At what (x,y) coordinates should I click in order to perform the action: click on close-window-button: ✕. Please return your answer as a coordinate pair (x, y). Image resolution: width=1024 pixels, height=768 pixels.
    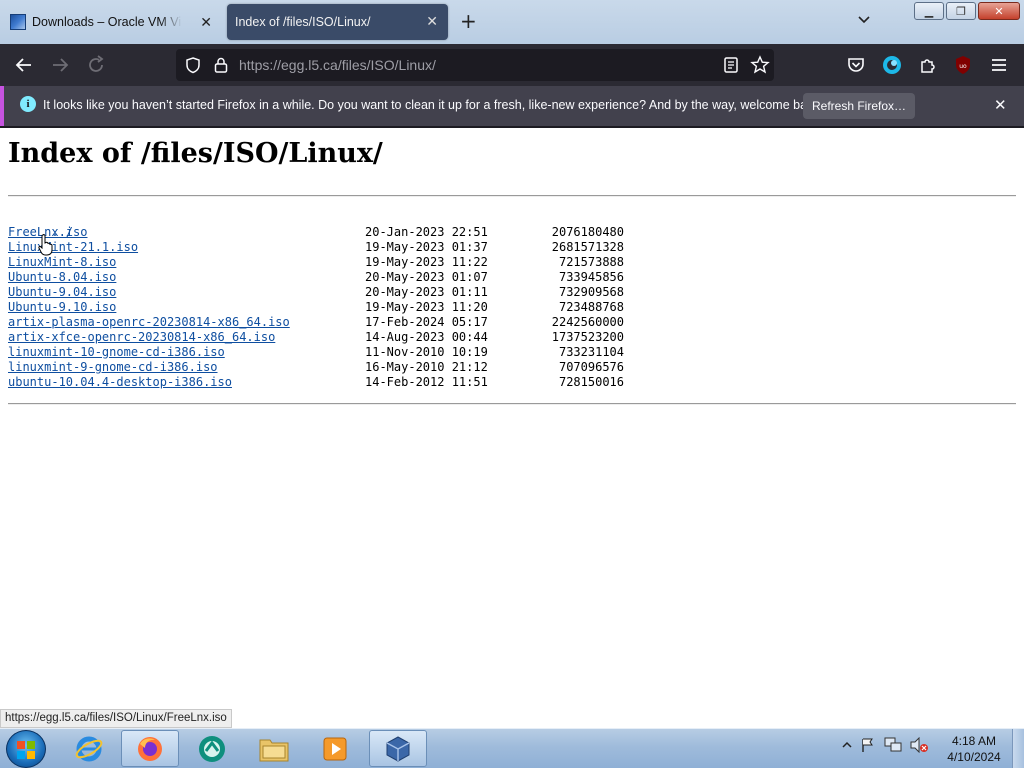
    Looking at the image, I should click on (999, 11).